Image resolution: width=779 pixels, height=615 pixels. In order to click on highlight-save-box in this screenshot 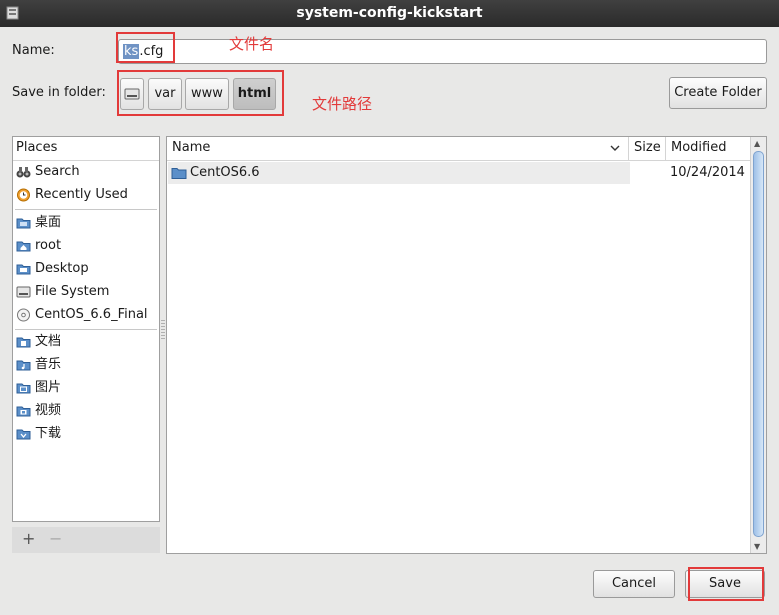, I will do `click(726, 584)`.